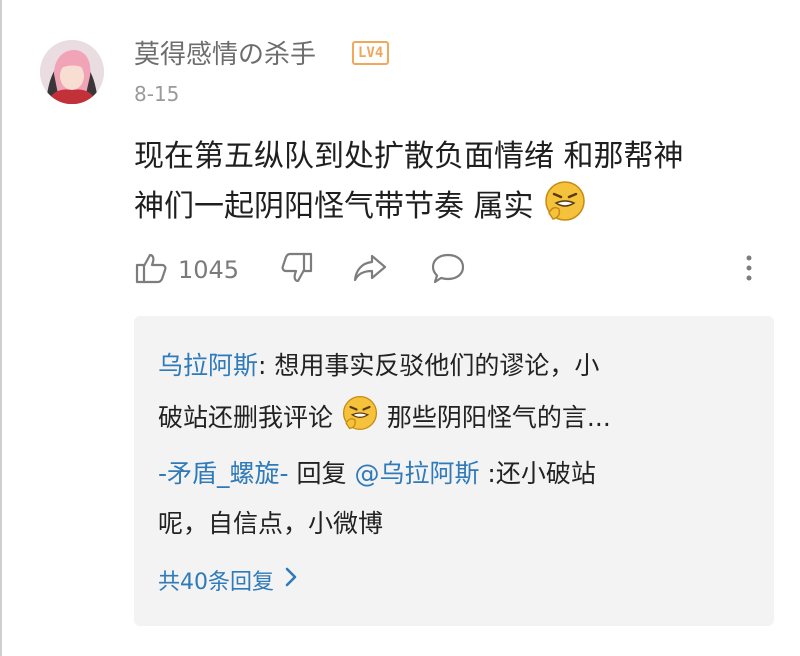 The width and height of the screenshot is (800, 656). What do you see at coordinates (225, 52) in the screenshot?
I see `comment-username: 莫得感情の杀手` at bounding box center [225, 52].